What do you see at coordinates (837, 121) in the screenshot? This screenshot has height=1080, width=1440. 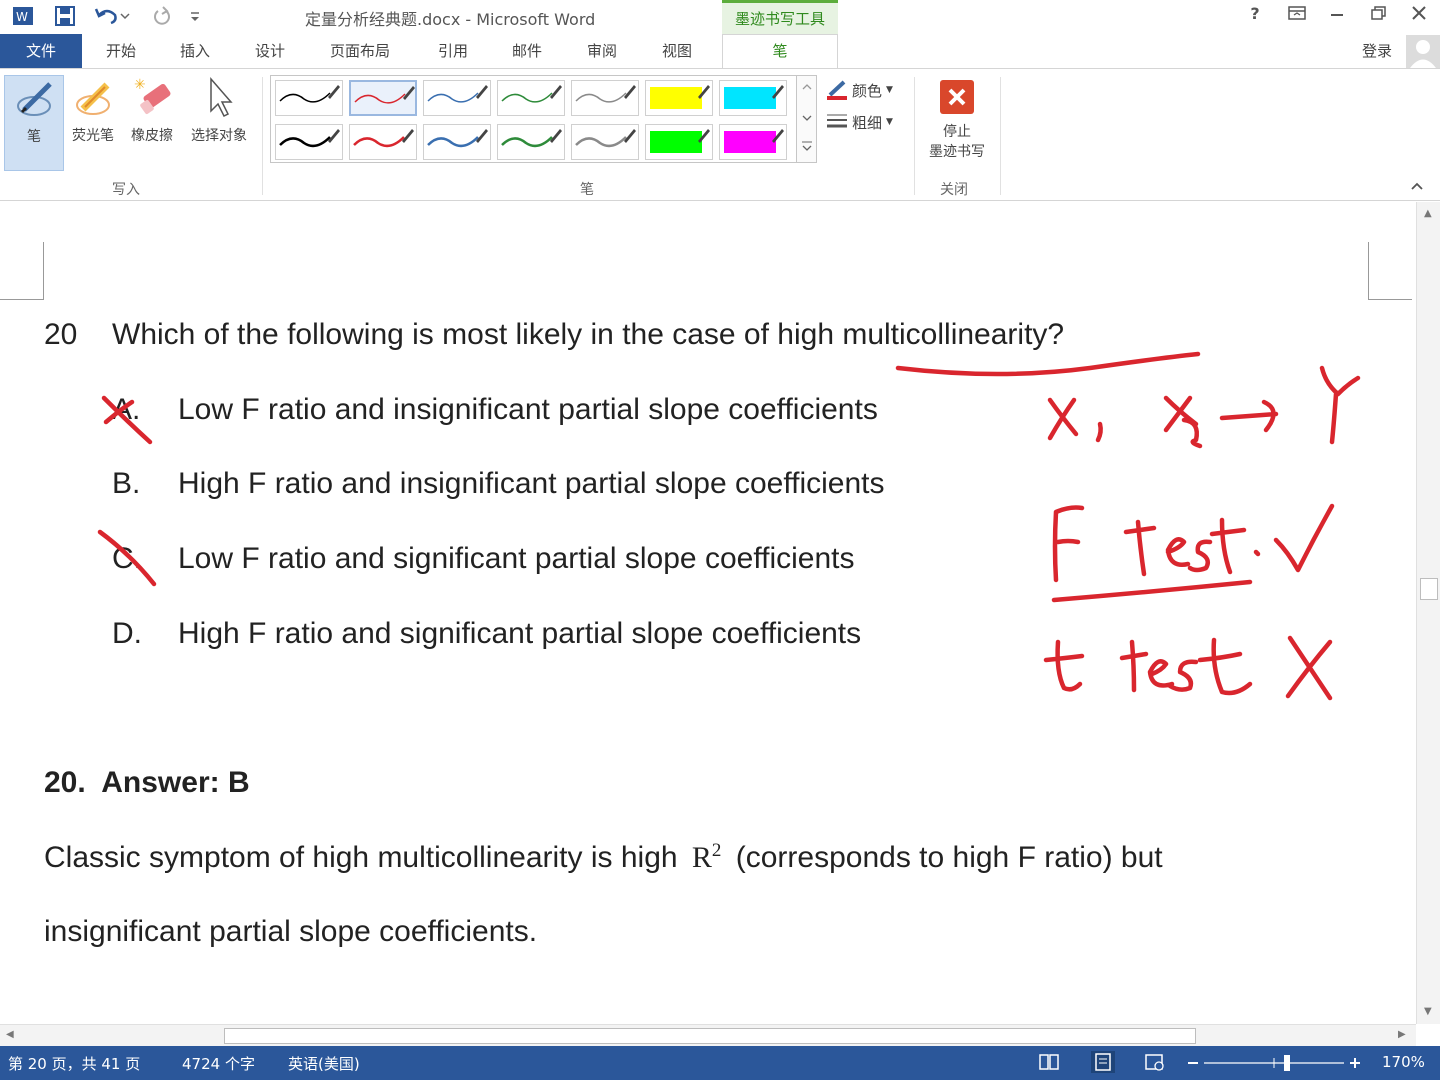 I see `line-thickness-icon` at bounding box center [837, 121].